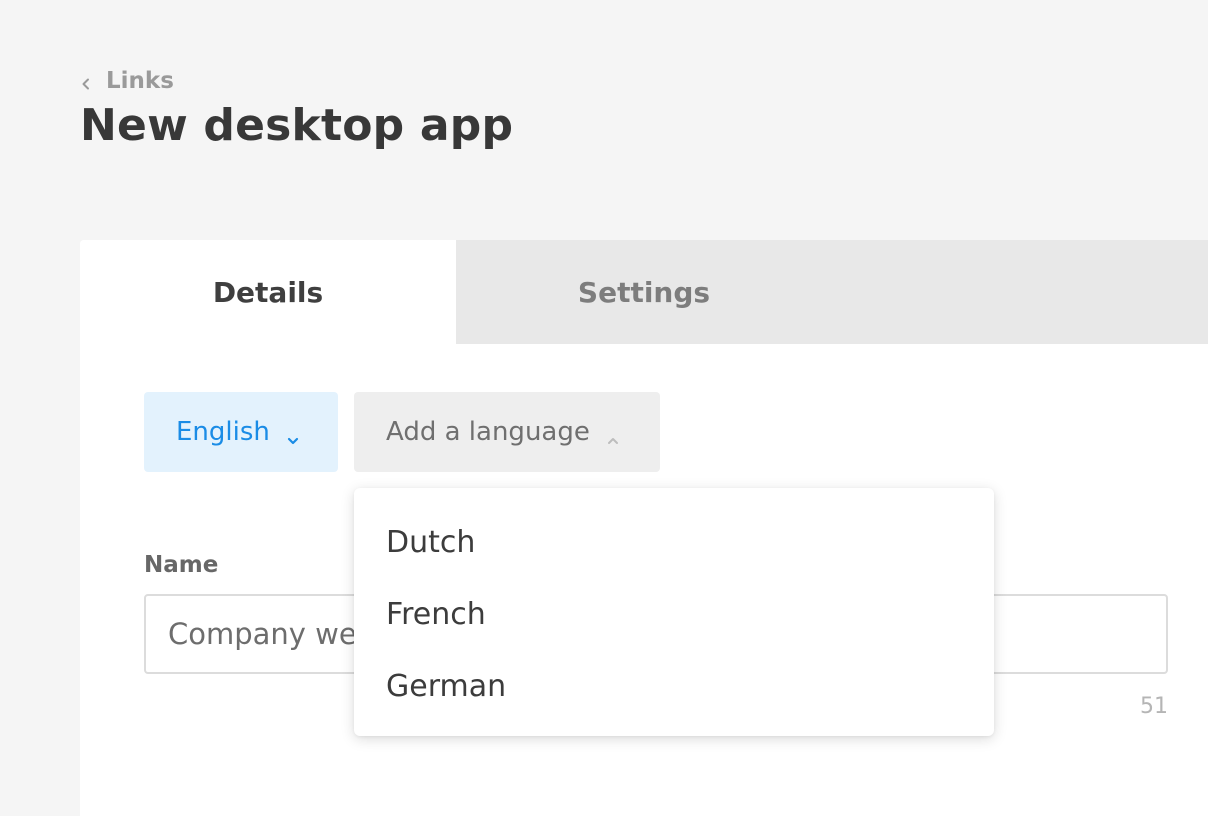 This screenshot has height=816, width=1208. I want to click on tab-details: Details, so click(268, 292).